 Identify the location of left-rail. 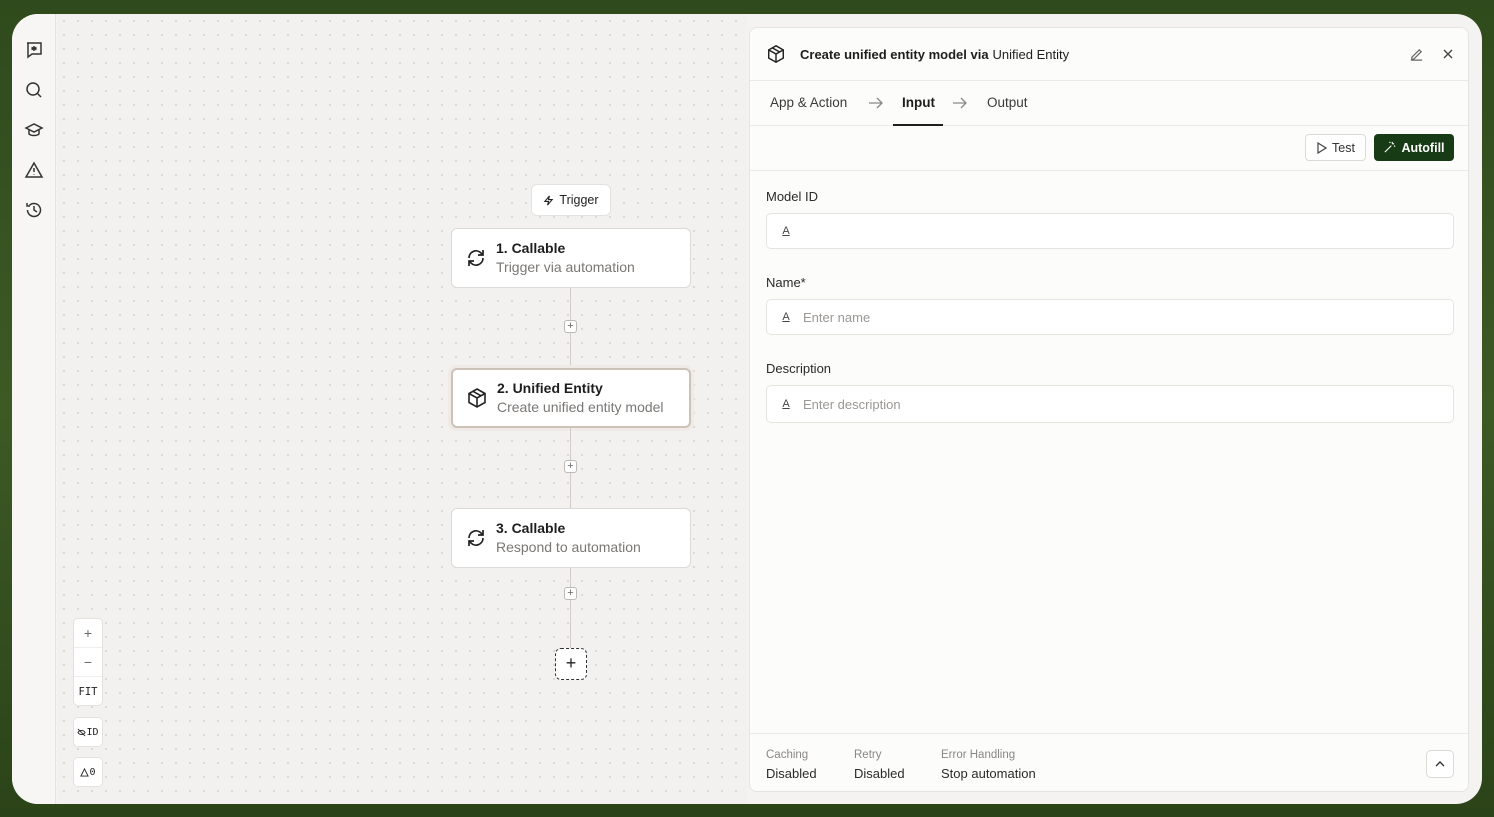
(34, 409).